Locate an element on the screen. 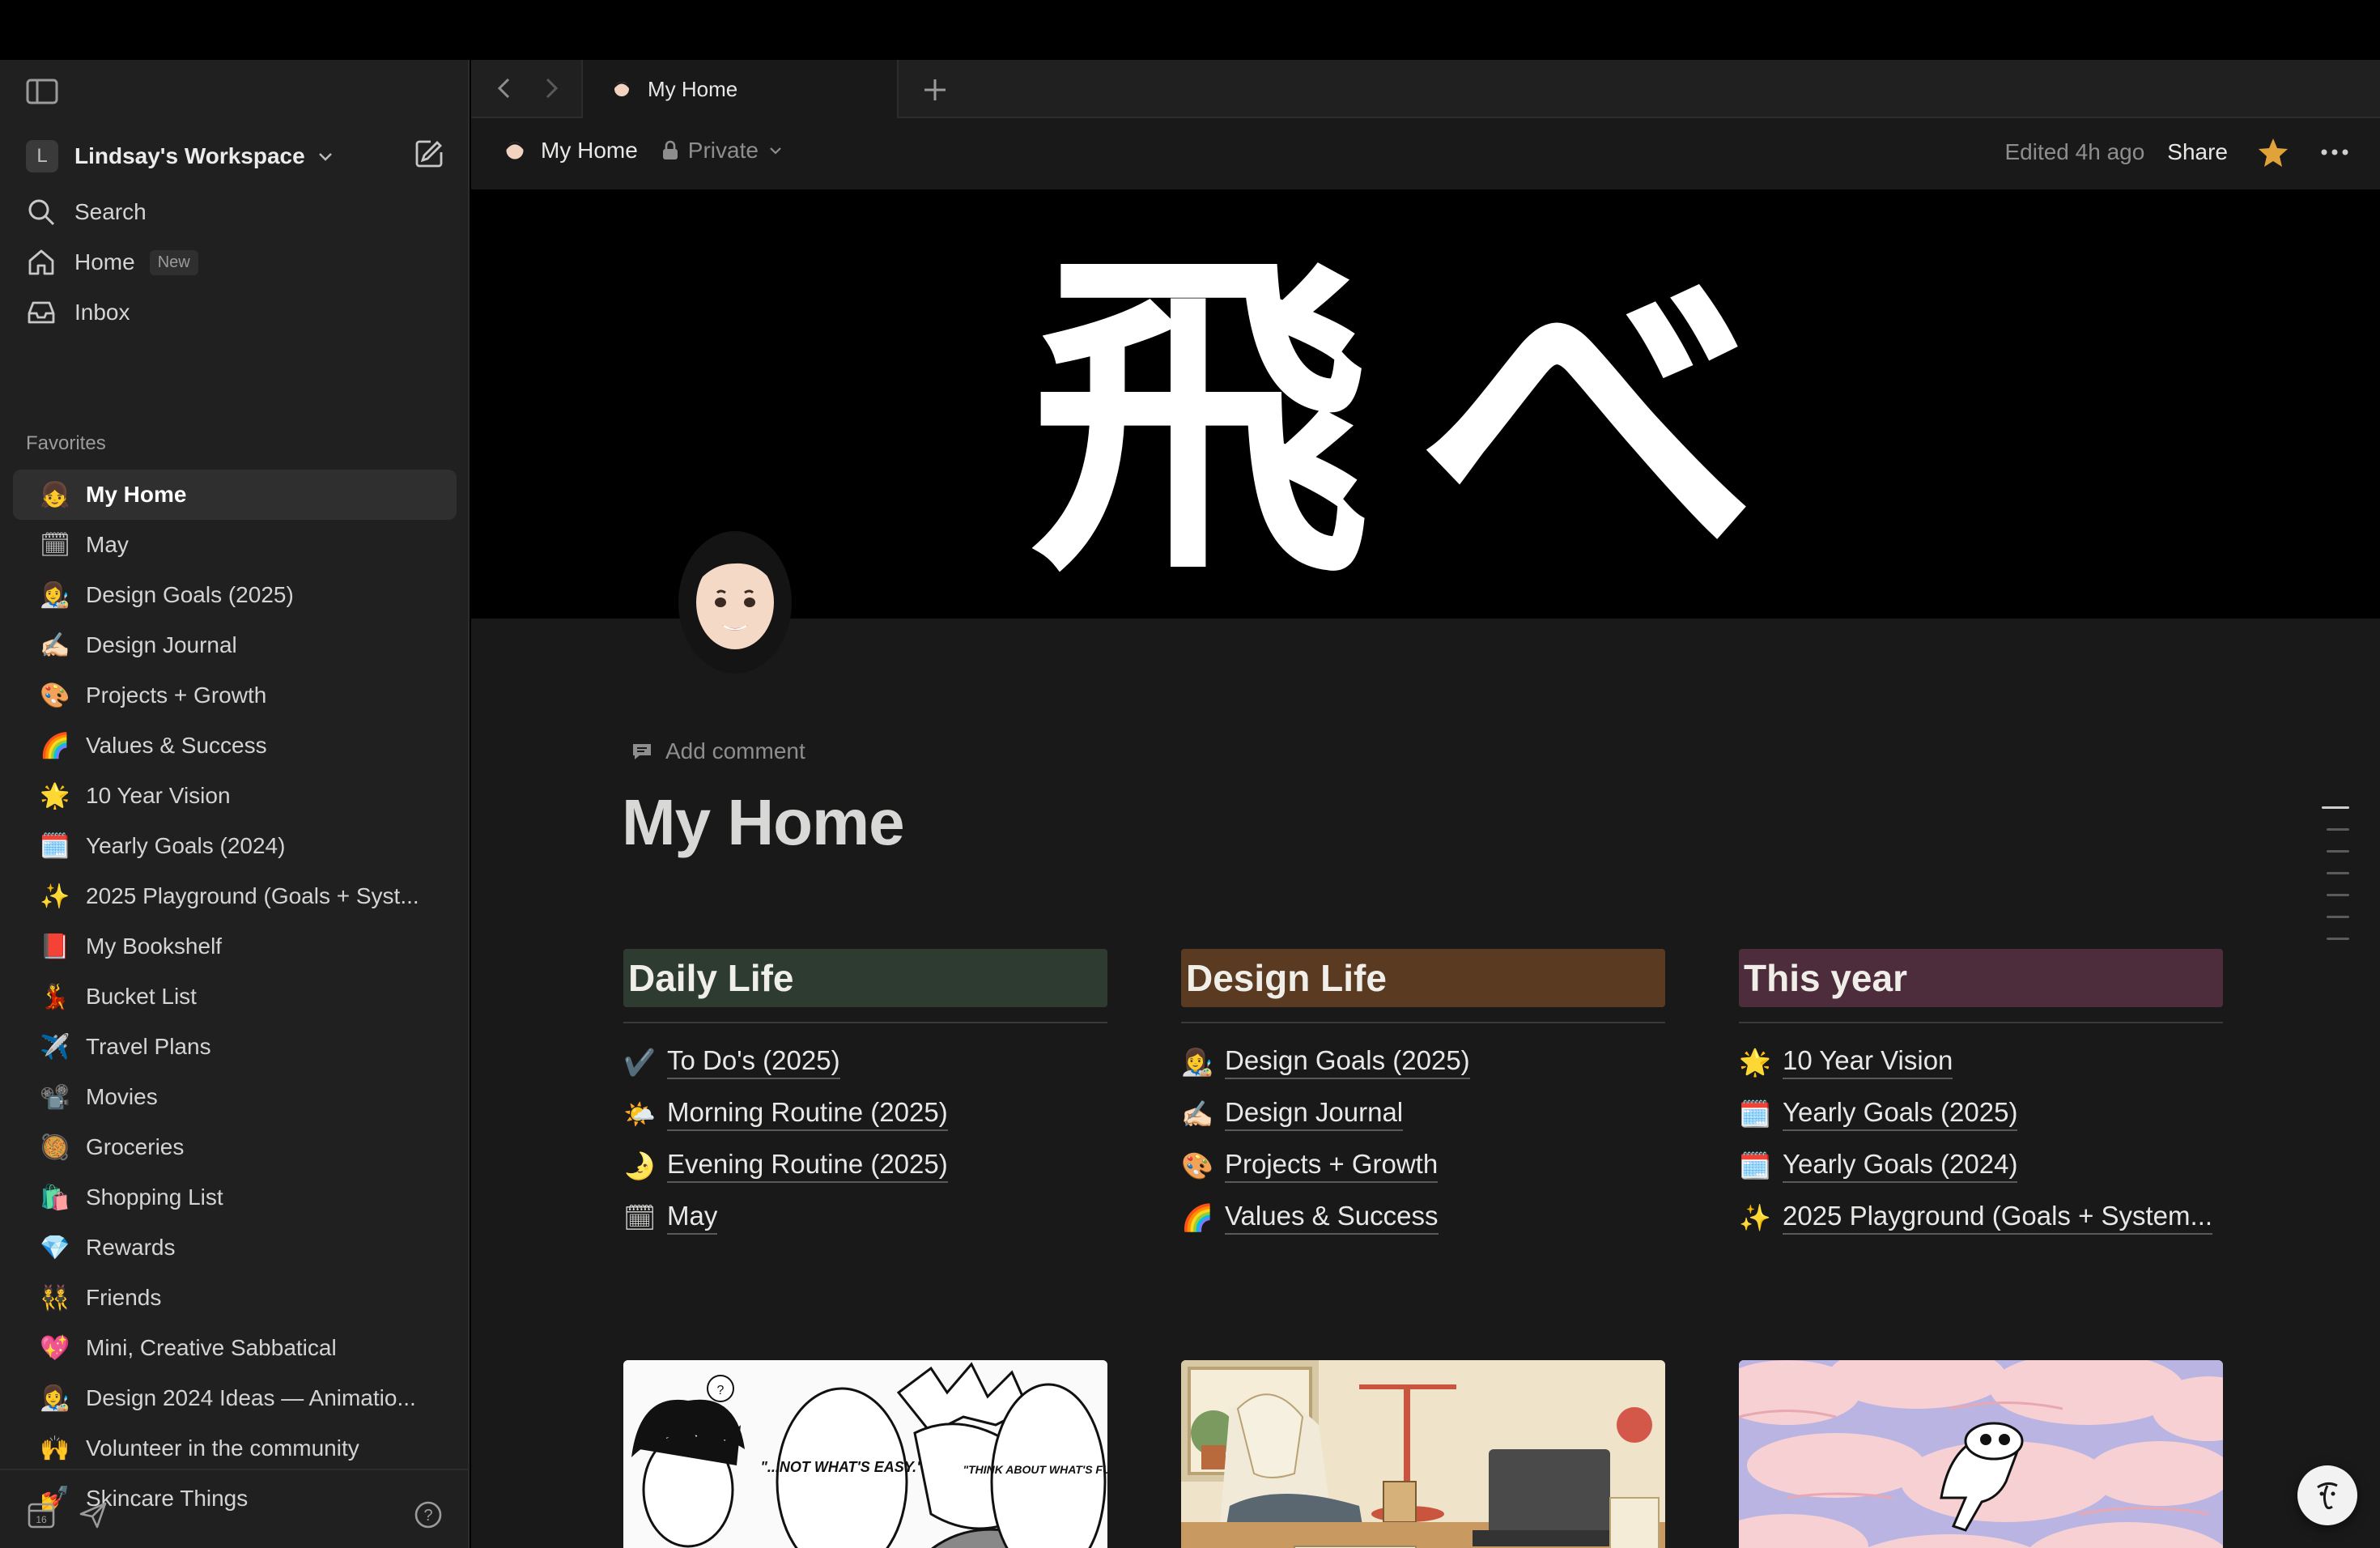 The height and width of the screenshot is (1548, 2380). window-top-bar is located at coordinates (1190, 30).